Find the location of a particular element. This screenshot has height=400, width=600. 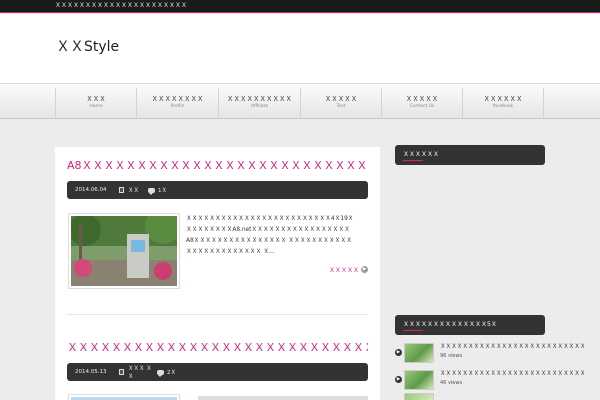

nav-item-facebook: ＸＸＸＸＸＸ facebook is located at coordinates (503, 103).